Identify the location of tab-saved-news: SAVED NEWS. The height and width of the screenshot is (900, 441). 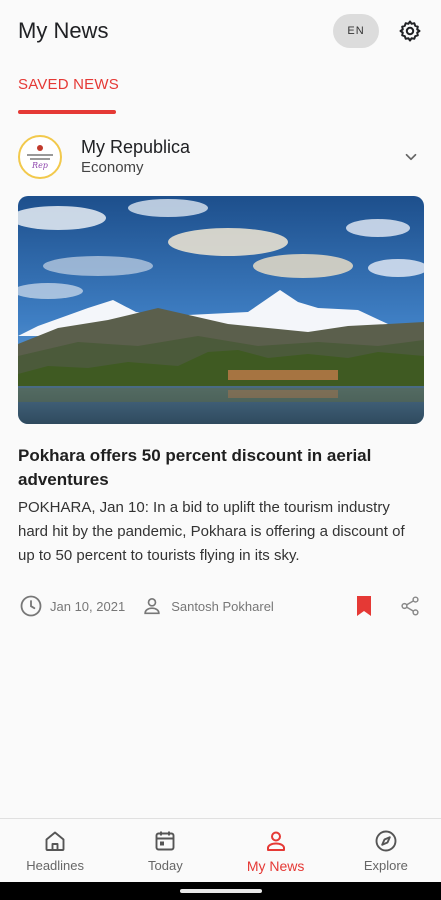
(68, 93).